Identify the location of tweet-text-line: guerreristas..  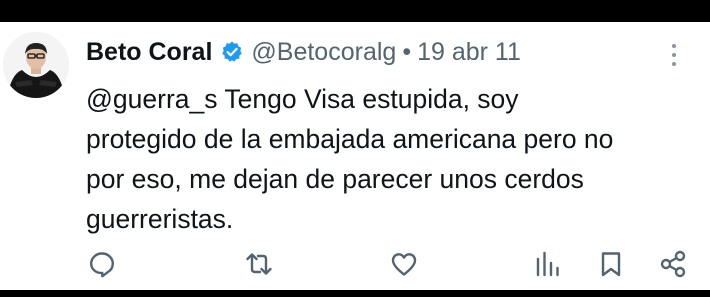
(160, 219).